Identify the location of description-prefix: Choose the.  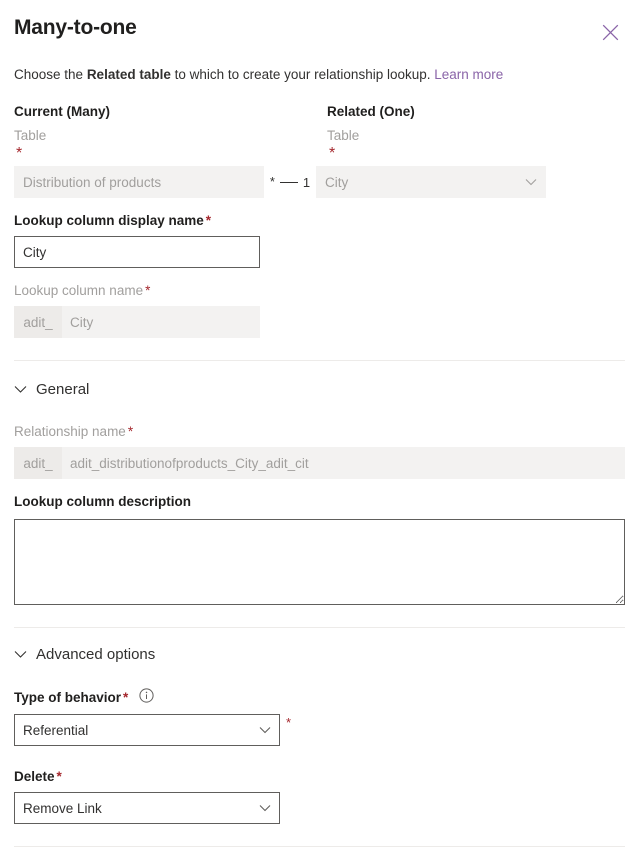
(50, 74).